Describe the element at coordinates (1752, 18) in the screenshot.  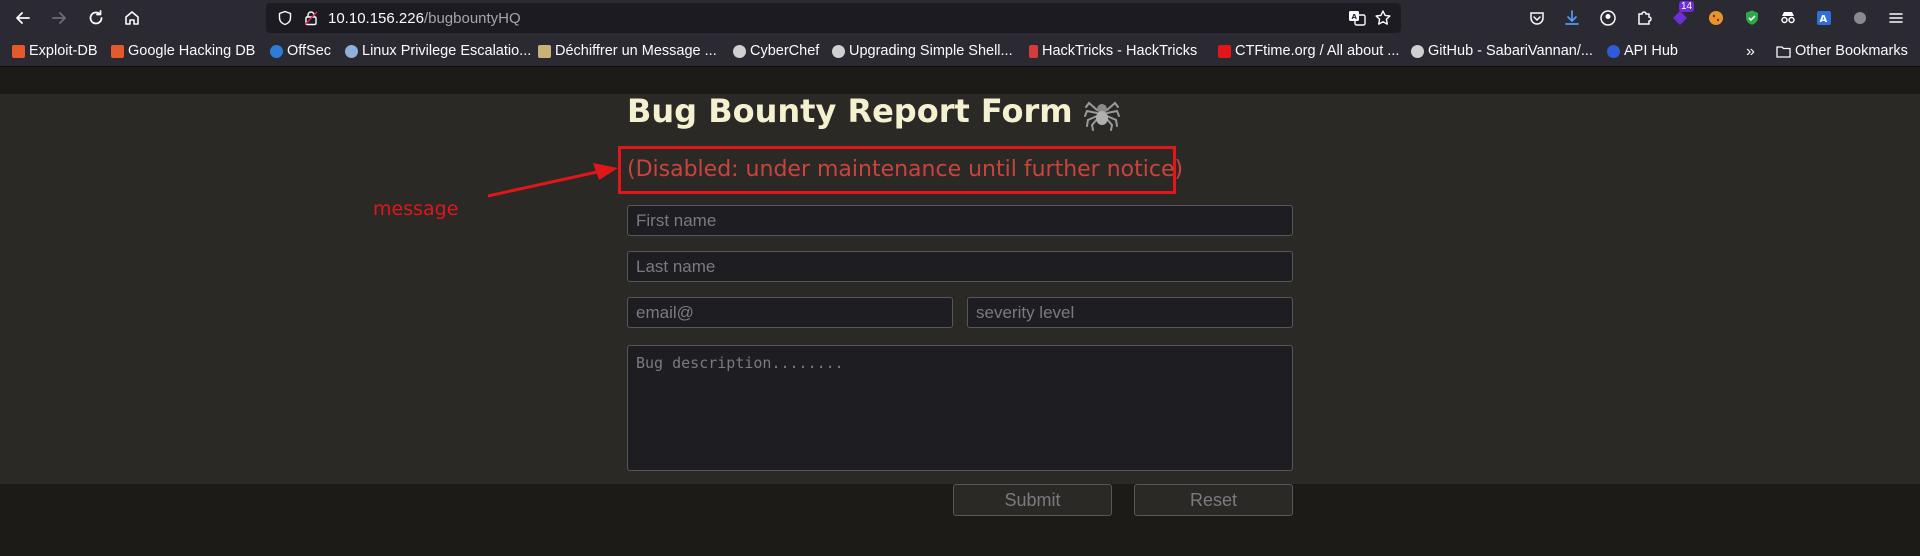
I see `shield-check-icon` at that location.